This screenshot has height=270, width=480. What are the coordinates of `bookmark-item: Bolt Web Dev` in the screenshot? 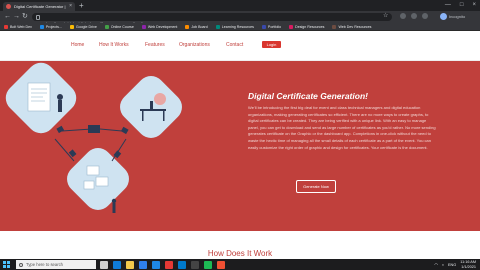 It's located at (18, 26).